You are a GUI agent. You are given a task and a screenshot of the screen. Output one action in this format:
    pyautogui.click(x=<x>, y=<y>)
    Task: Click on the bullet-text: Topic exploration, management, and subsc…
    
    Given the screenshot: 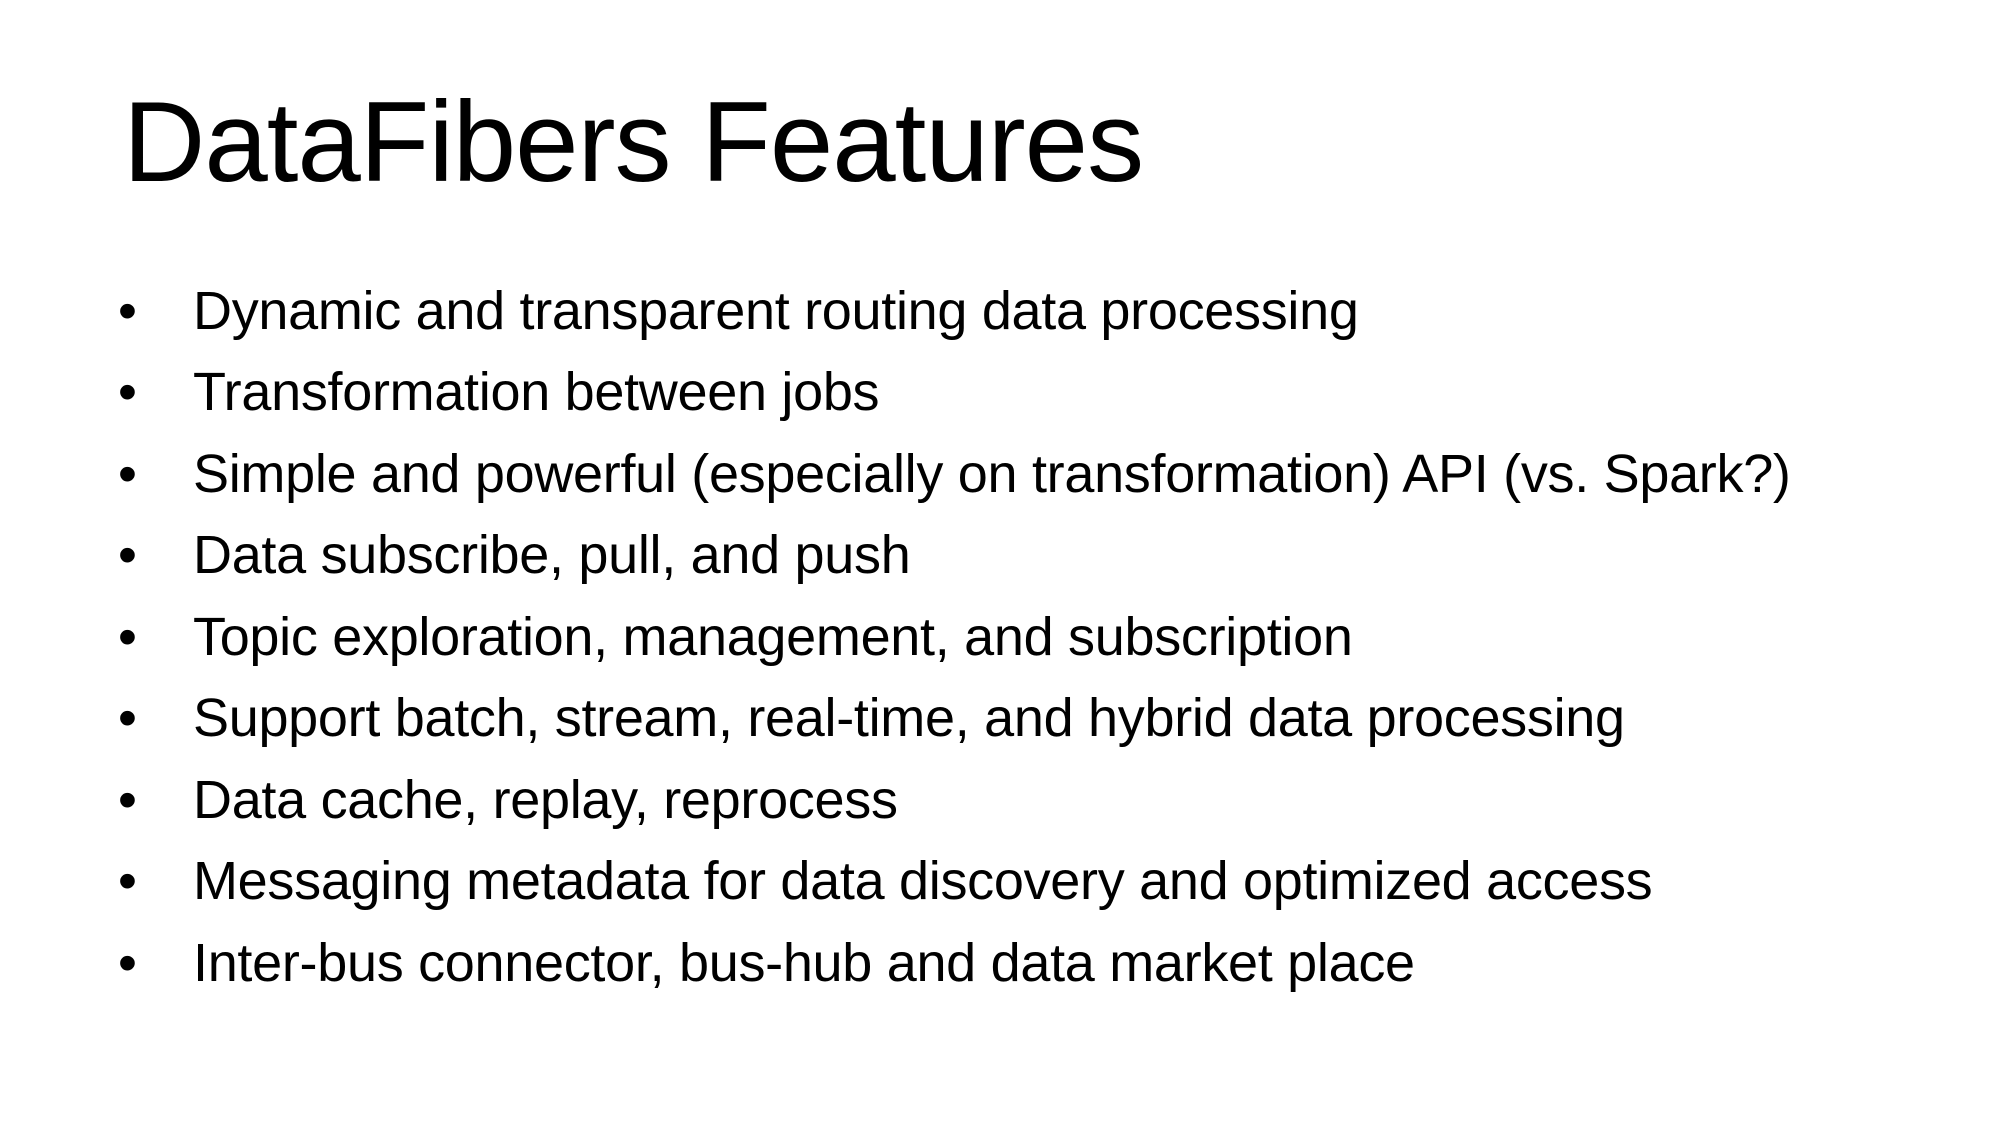 What is the action you would take?
    pyautogui.click(x=773, y=636)
    